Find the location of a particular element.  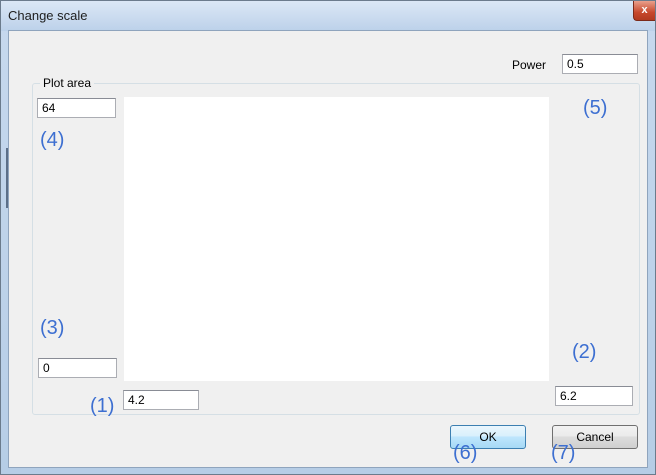

x-max-input is located at coordinates (594, 396).